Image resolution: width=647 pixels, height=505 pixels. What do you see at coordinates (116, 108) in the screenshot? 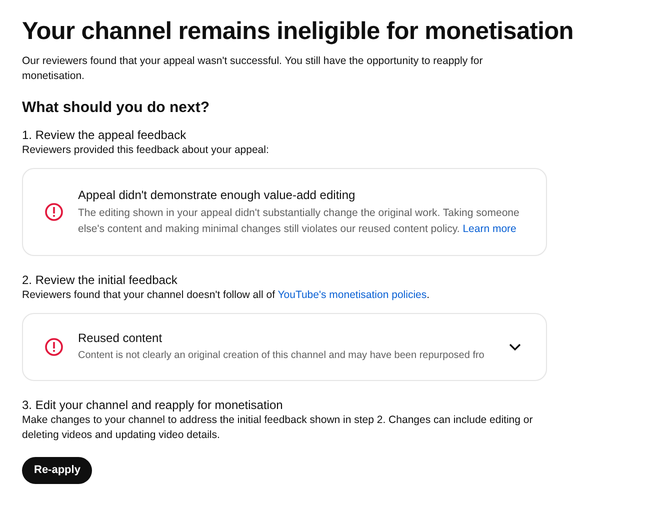
I see `section-heading: What should you do next?` at bounding box center [116, 108].